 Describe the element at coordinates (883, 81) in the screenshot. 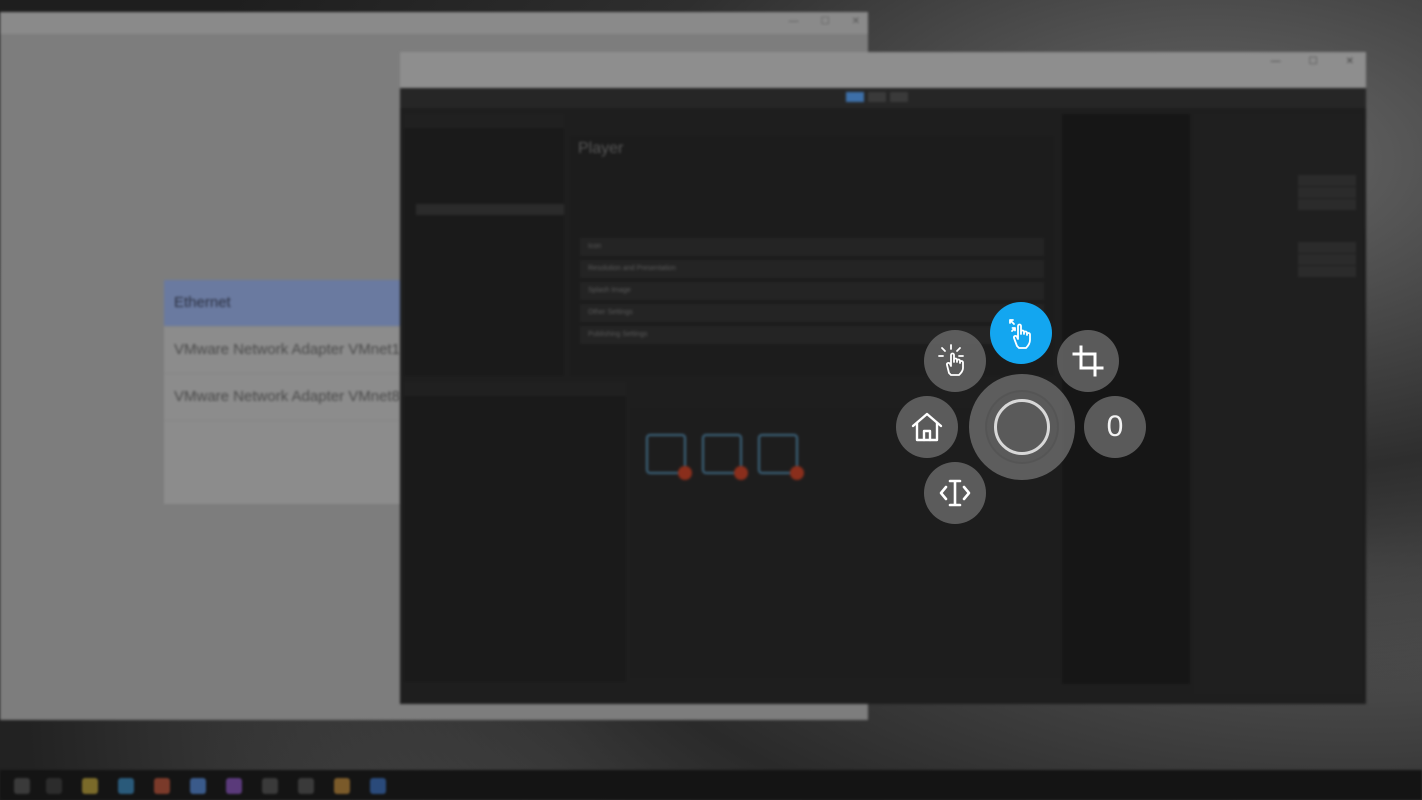

I see `unity-menubar` at that location.